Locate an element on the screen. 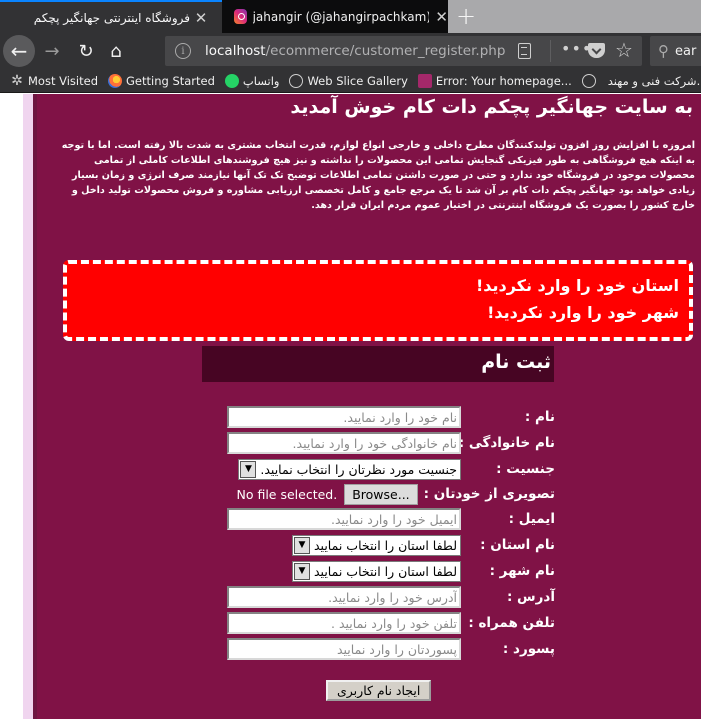 This screenshot has height=719, width=701. bookmark-label: Most Visited is located at coordinates (63, 80).